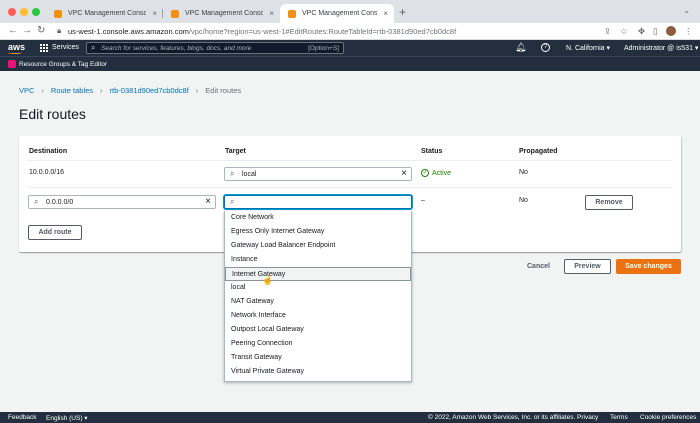 This screenshot has height=423, width=700. Describe the element at coordinates (318, 302) in the screenshot. I see `dropdown-option: NAT Gateway` at that location.